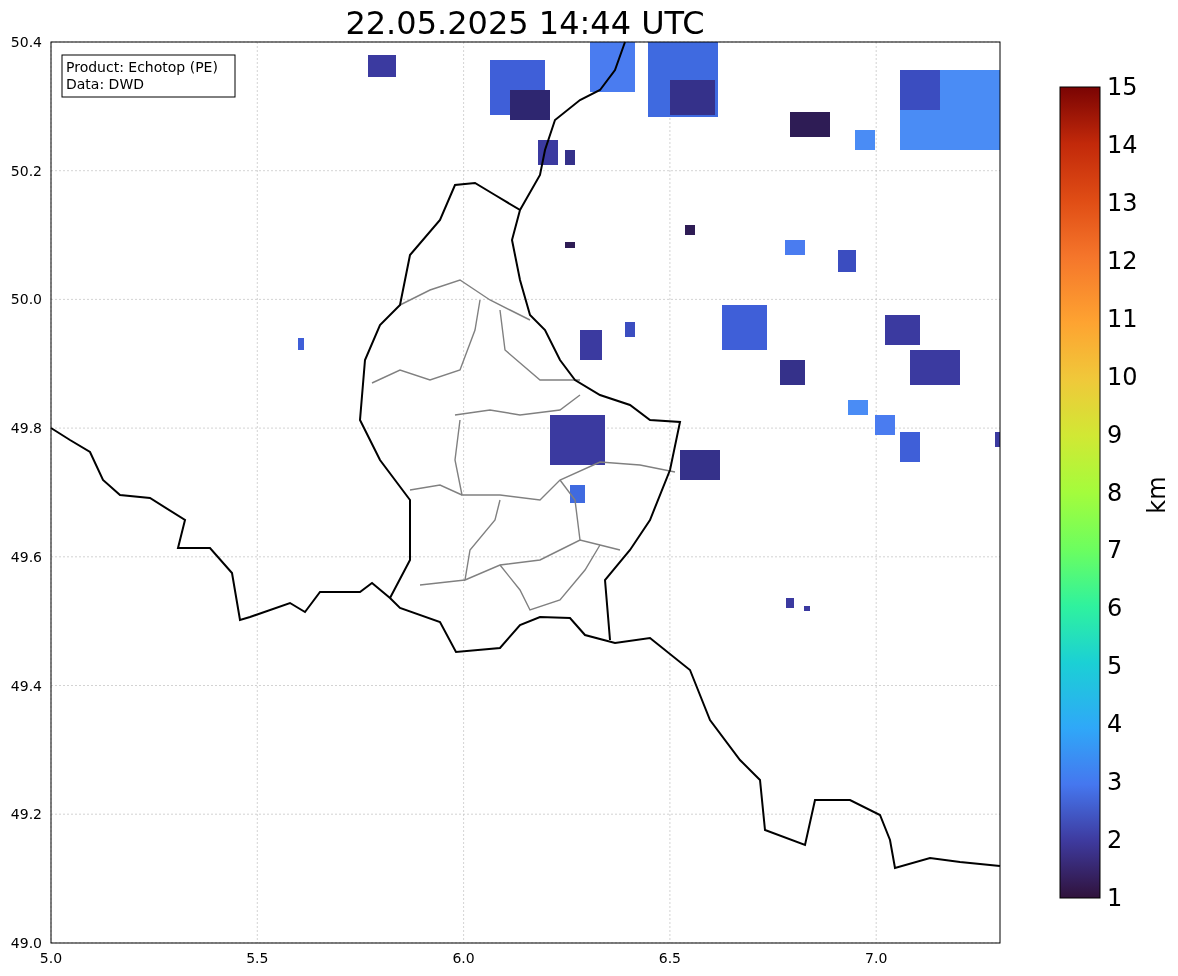 This screenshot has width=1178, height=976. I want to click on colorbar-tick-label: 8, so click(1115, 492).